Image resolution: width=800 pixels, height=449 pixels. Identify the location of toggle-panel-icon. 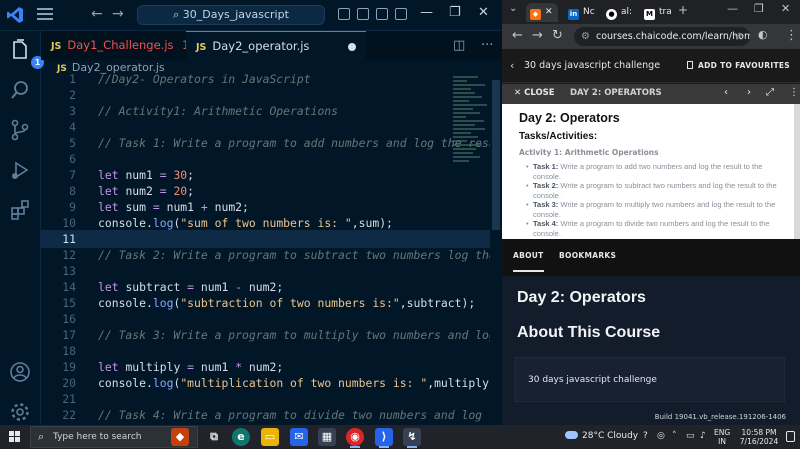
(363, 14).